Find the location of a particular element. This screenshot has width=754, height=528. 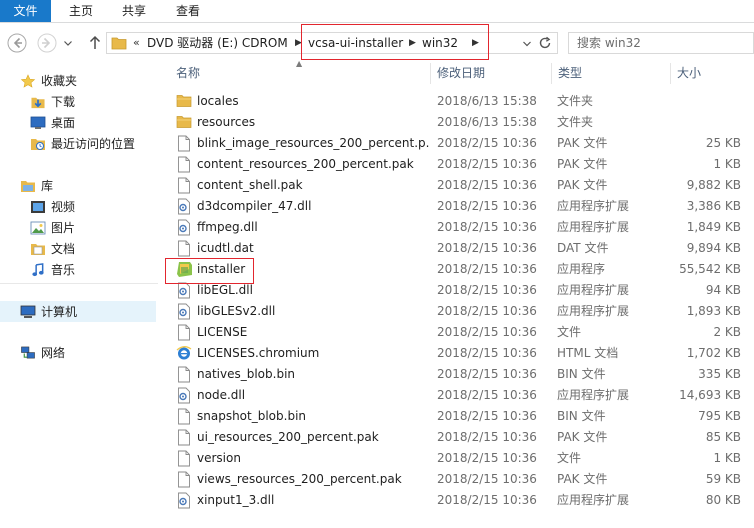

file-row: node.dll 2018/2/15 10:36 应用程序扩展 14,693 KB is located at coordinates (456, 395).